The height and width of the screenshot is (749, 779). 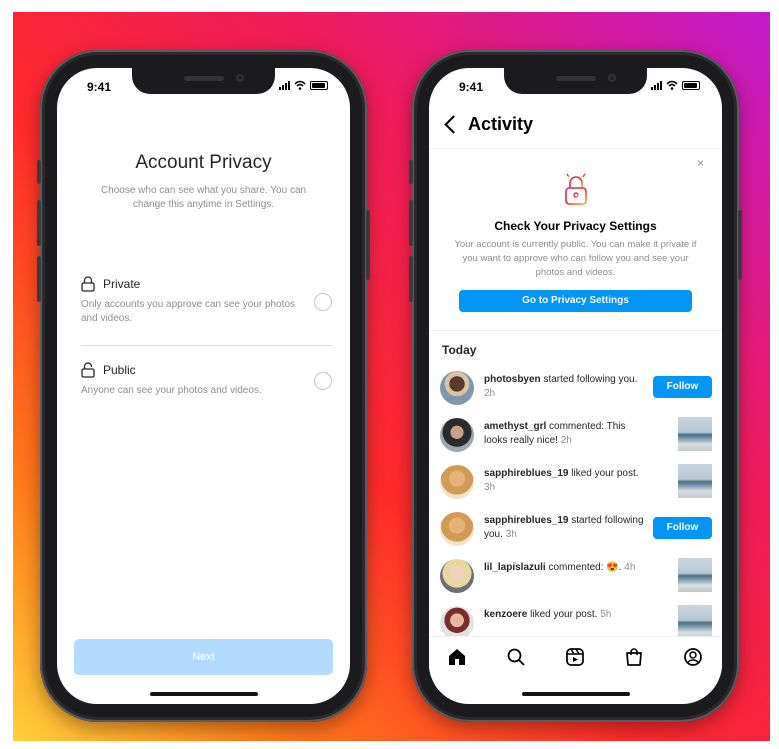 I want to click on lock-icon, so click(x=88, y=284).